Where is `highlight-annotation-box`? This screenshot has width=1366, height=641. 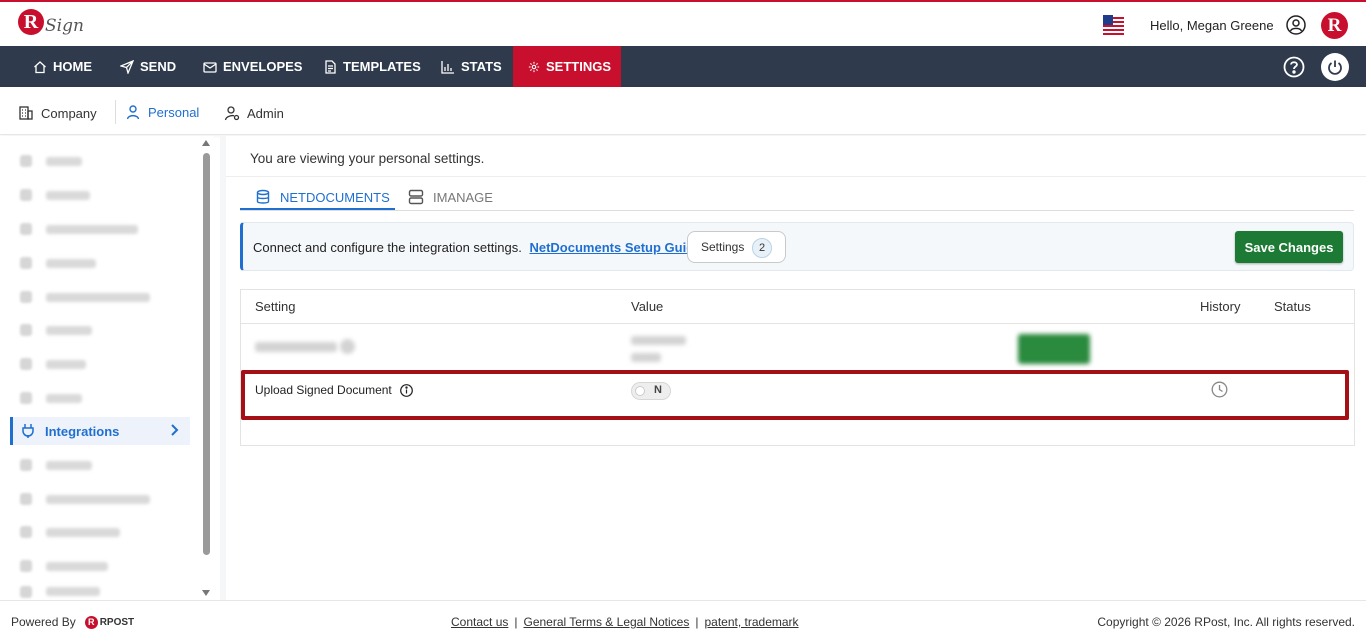
highlight-annotation-box is located at coordinates (795, 395).